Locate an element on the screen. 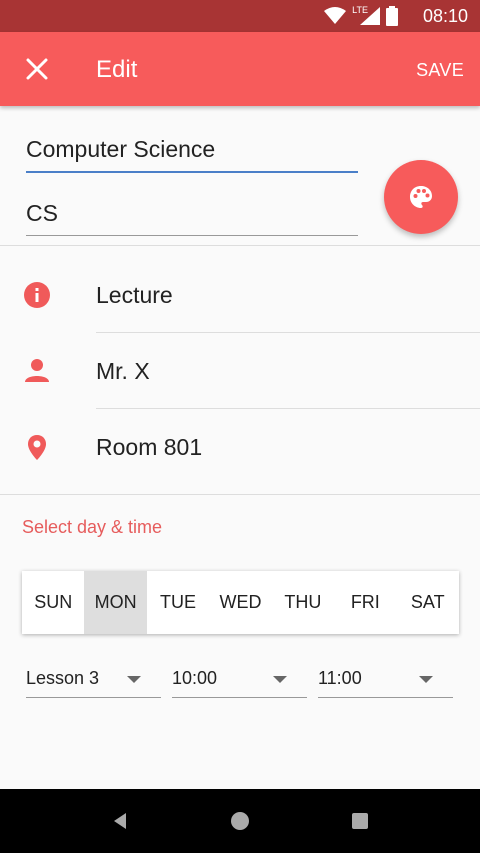  status-icons: LTE is located at coordinates (361, 15).